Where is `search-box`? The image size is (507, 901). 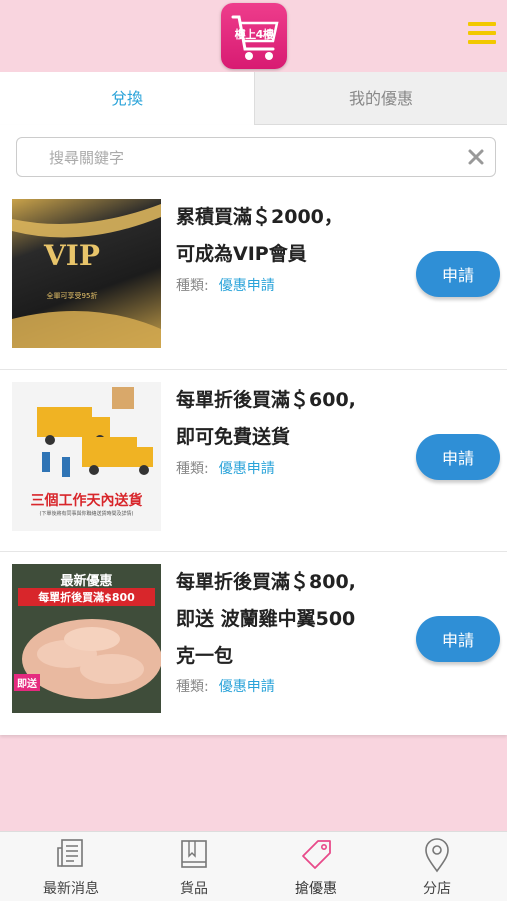
search-box is located at coordinates (256, 157).